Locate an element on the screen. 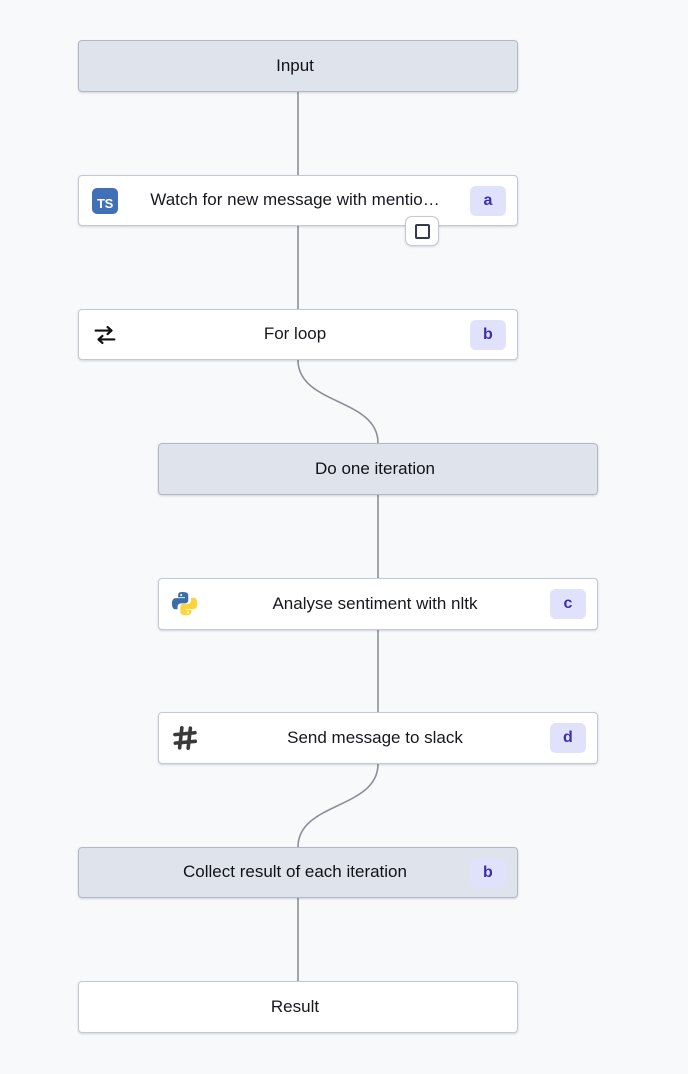 The height and width of the screenshot is (1074, 688). node-for-loop: For loop b is located at coordinates (298, 334).